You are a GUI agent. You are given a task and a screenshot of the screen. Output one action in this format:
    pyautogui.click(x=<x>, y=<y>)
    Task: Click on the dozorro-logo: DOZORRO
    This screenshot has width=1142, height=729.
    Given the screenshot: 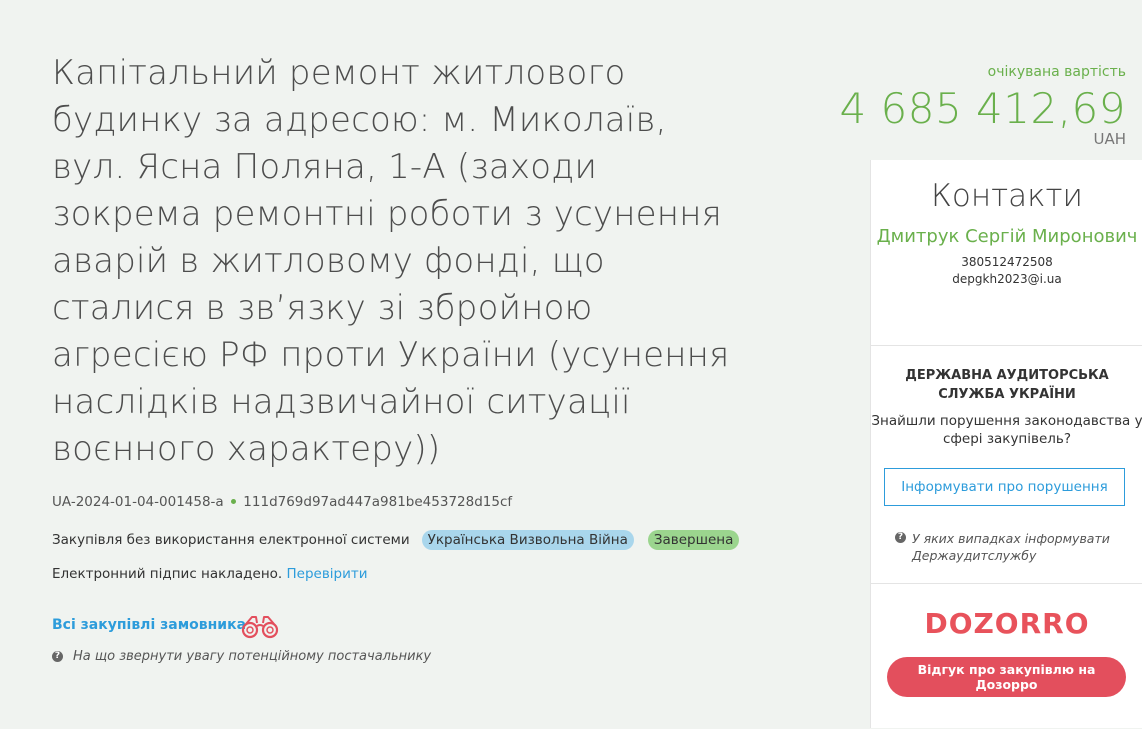 What is the action you would take?
    pyautogui.click(x=1006, y=614)
    